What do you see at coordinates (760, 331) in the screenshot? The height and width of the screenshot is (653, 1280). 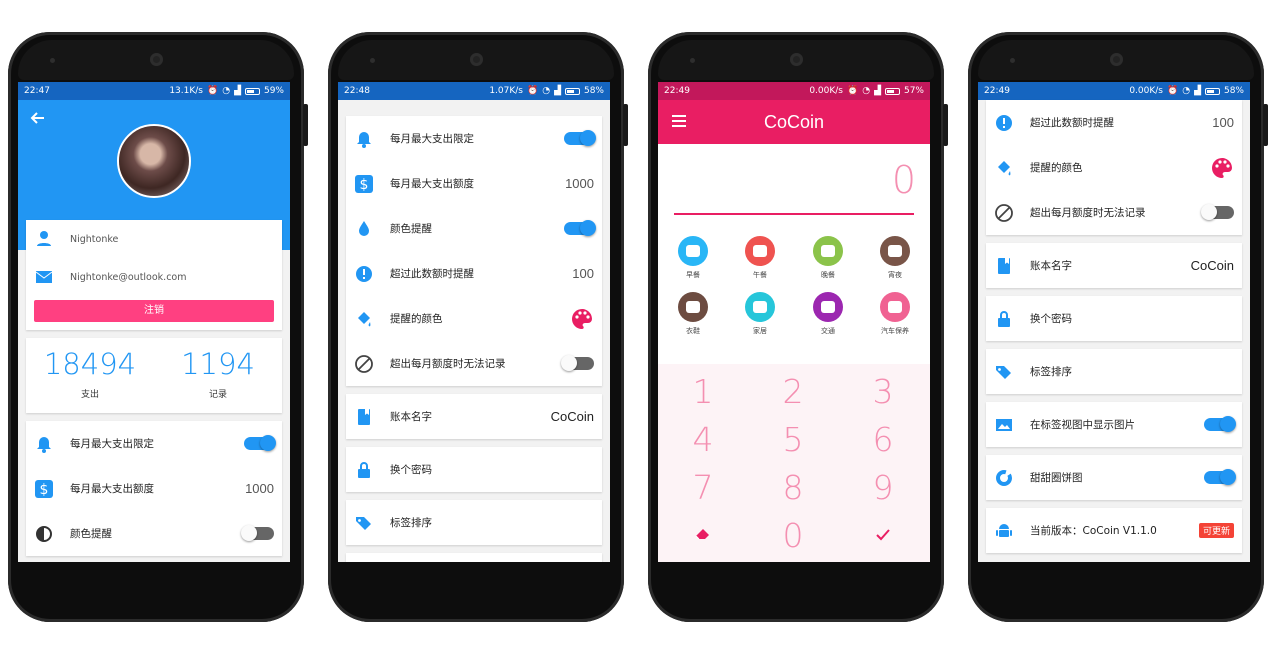 I see `category-label: 家居` at bounding box center [760, 331].